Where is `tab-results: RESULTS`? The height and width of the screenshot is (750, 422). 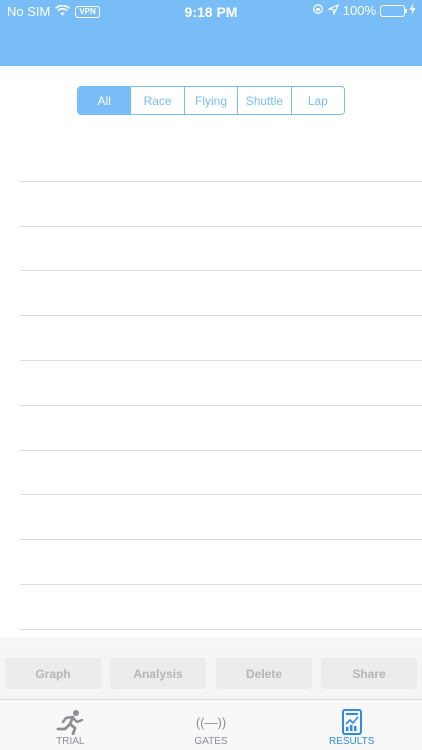 tab-results: RESULTS is located at coordinates (351, 725).